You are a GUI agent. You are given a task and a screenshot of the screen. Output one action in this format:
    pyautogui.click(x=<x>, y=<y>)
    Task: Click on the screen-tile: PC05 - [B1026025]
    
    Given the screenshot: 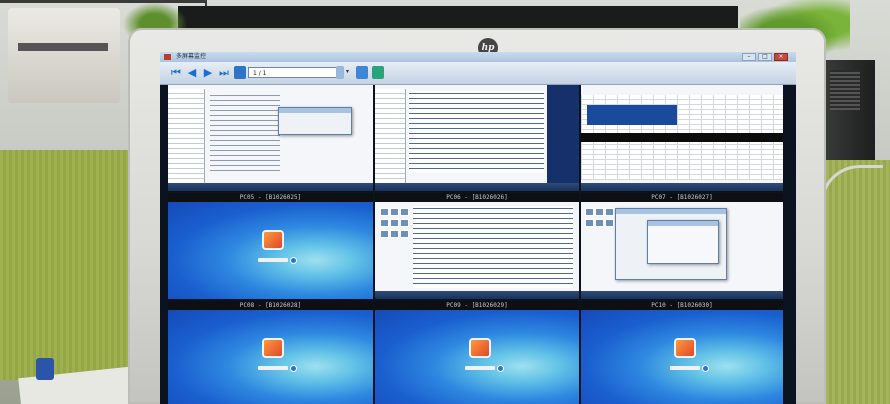 What is the action you would take?
    pyautogui.click(x=270, y=246)
    